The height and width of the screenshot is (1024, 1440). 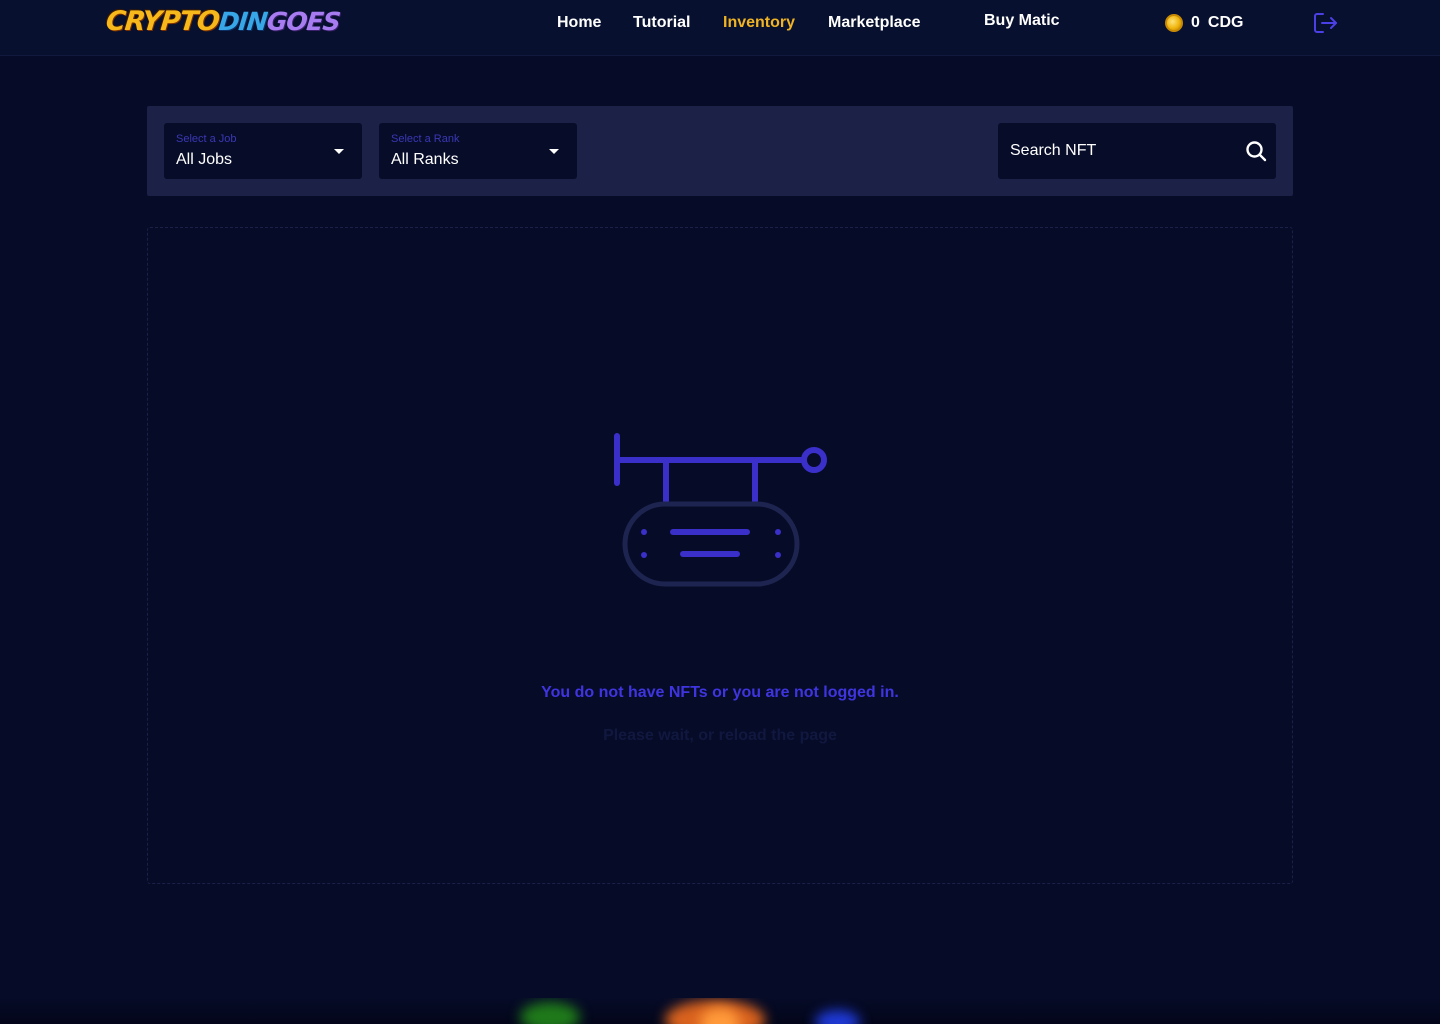 What do you see at coordinates (720, 1011) in the screenshot?
I see `footer-glow-decoration` at bounding box center [720, 1011].